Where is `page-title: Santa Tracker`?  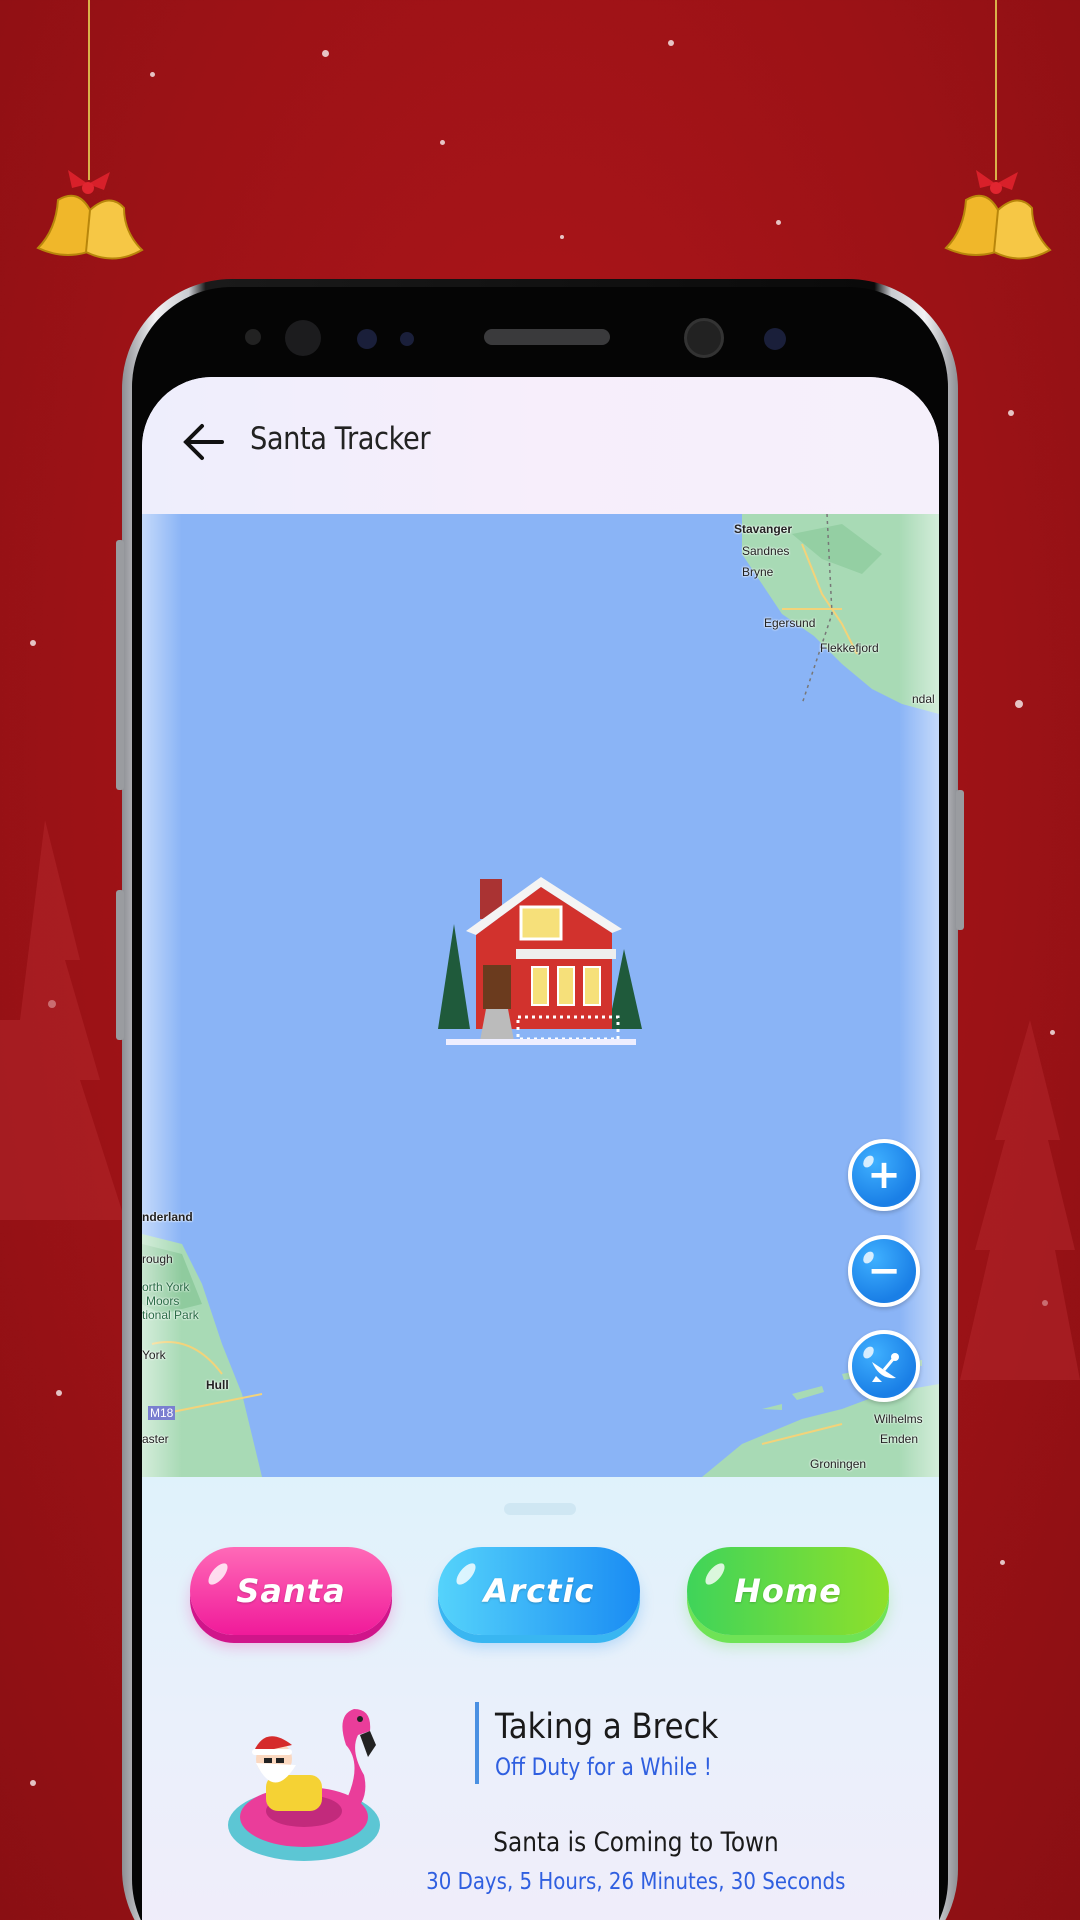
page-title: Santa Tracker is located at coordinates (340, 439).